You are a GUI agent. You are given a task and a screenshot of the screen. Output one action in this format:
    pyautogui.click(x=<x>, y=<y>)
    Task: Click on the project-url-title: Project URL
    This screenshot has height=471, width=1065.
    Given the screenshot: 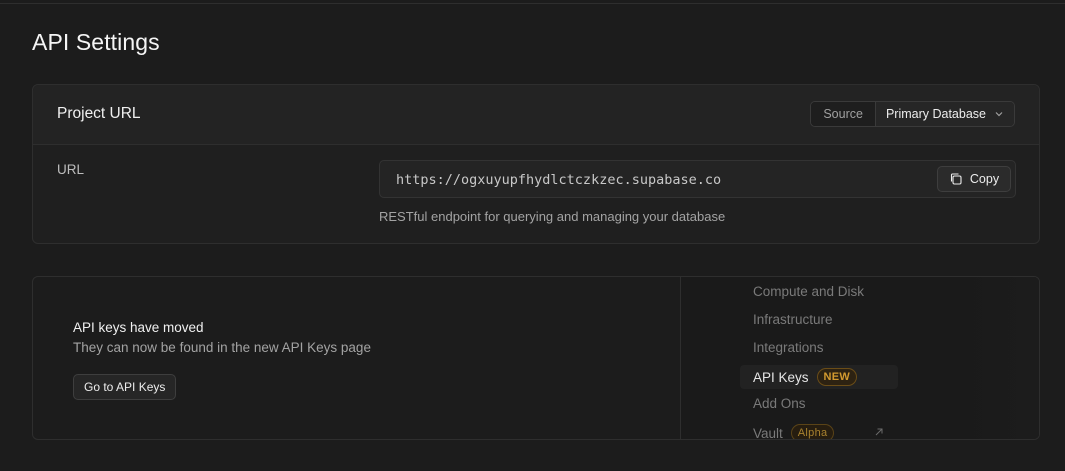 What is the action you would take?
    pyautogui.click(x=99, y=113)
    